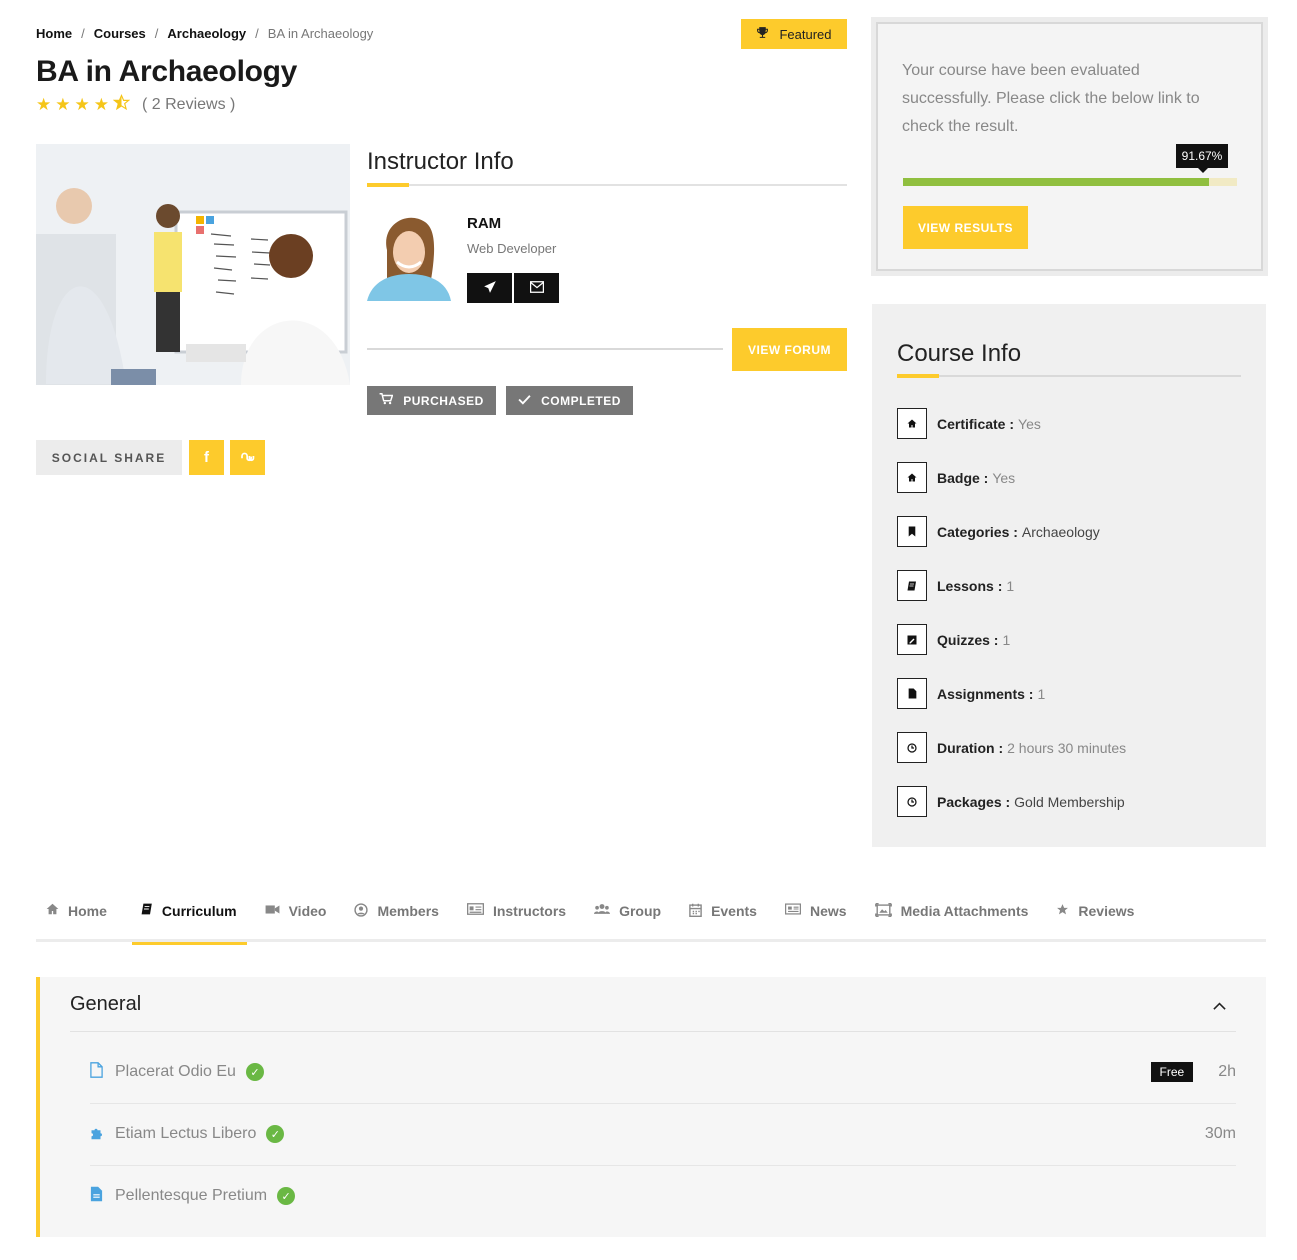 The height and width of the screenshot is (1260, 1297). Describe the element at coordinates (105, 1004) in the screenshot. I see `section-title: General` at that location.